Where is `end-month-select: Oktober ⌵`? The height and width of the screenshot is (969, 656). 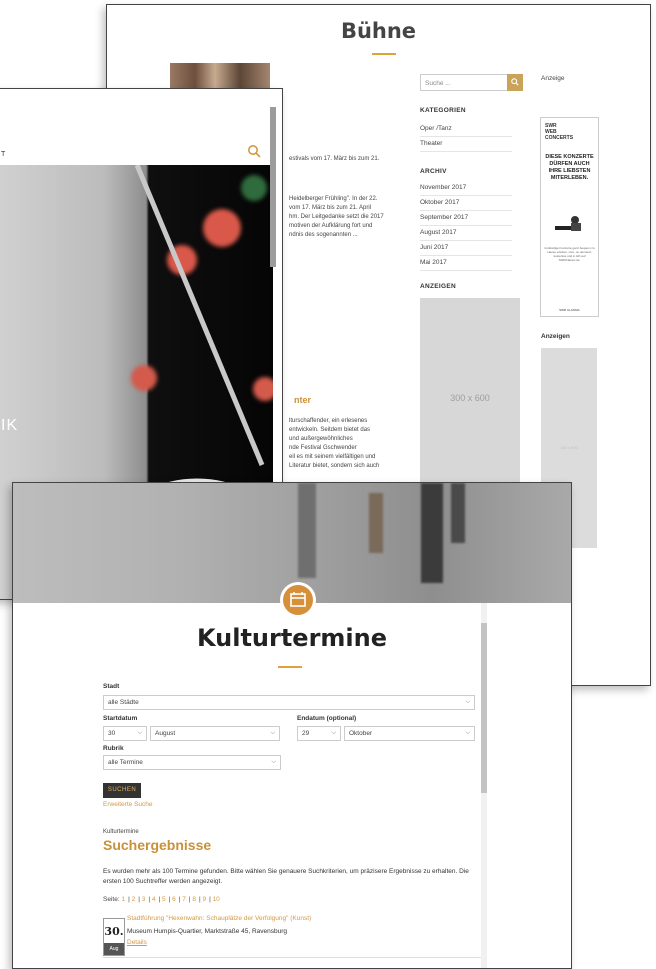 end-month-select: Oktober ⌵ is located at coordinates (409, 733).